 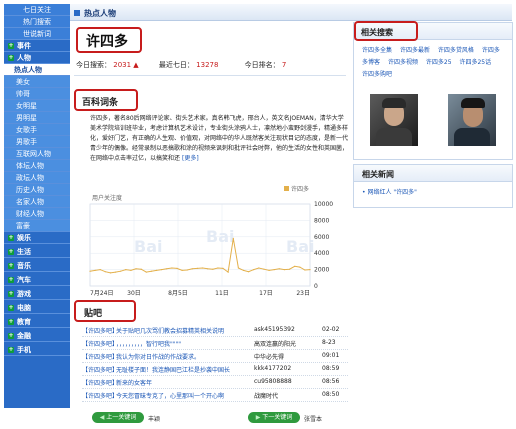 I want to click on sidebar-item-0: 七日关注, so click(x=37, y=10).